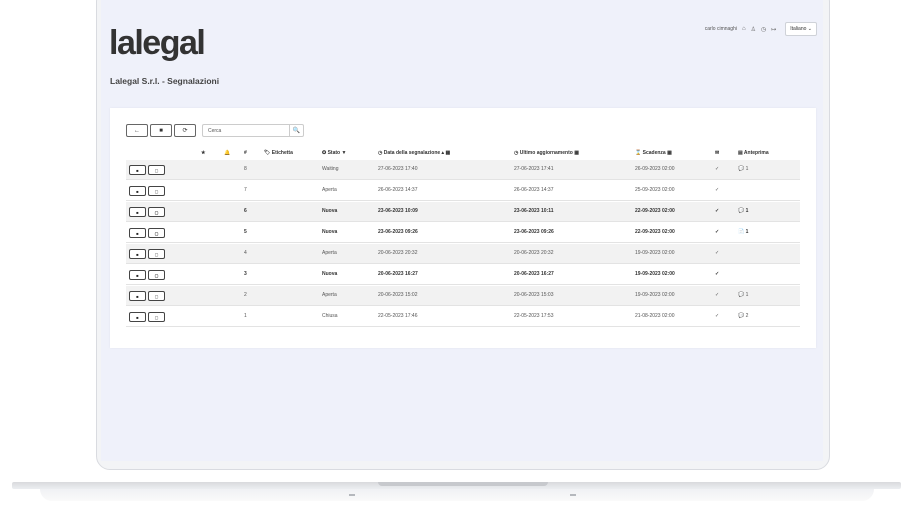 Image resolution: width=901 pixels, height=518 pixels. I want to click on page-title: Lalegal S.r.l. - Segnalazioni, so click(165, 81).